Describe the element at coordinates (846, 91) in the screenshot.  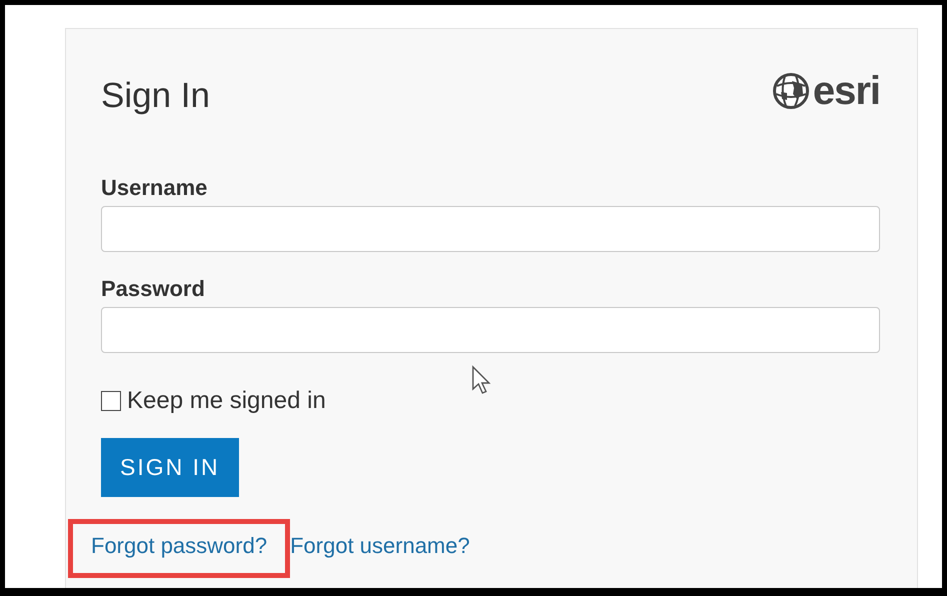
I see `logo-wordmark: esri` at that location.